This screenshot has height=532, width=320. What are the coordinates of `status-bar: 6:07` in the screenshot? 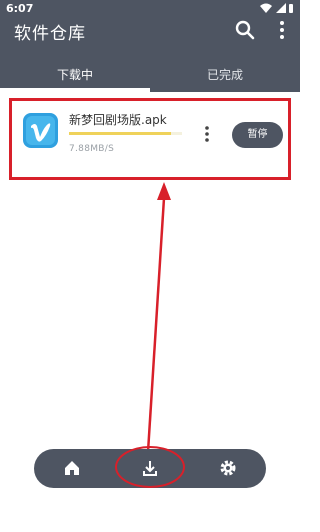 It's located at (150, 8).